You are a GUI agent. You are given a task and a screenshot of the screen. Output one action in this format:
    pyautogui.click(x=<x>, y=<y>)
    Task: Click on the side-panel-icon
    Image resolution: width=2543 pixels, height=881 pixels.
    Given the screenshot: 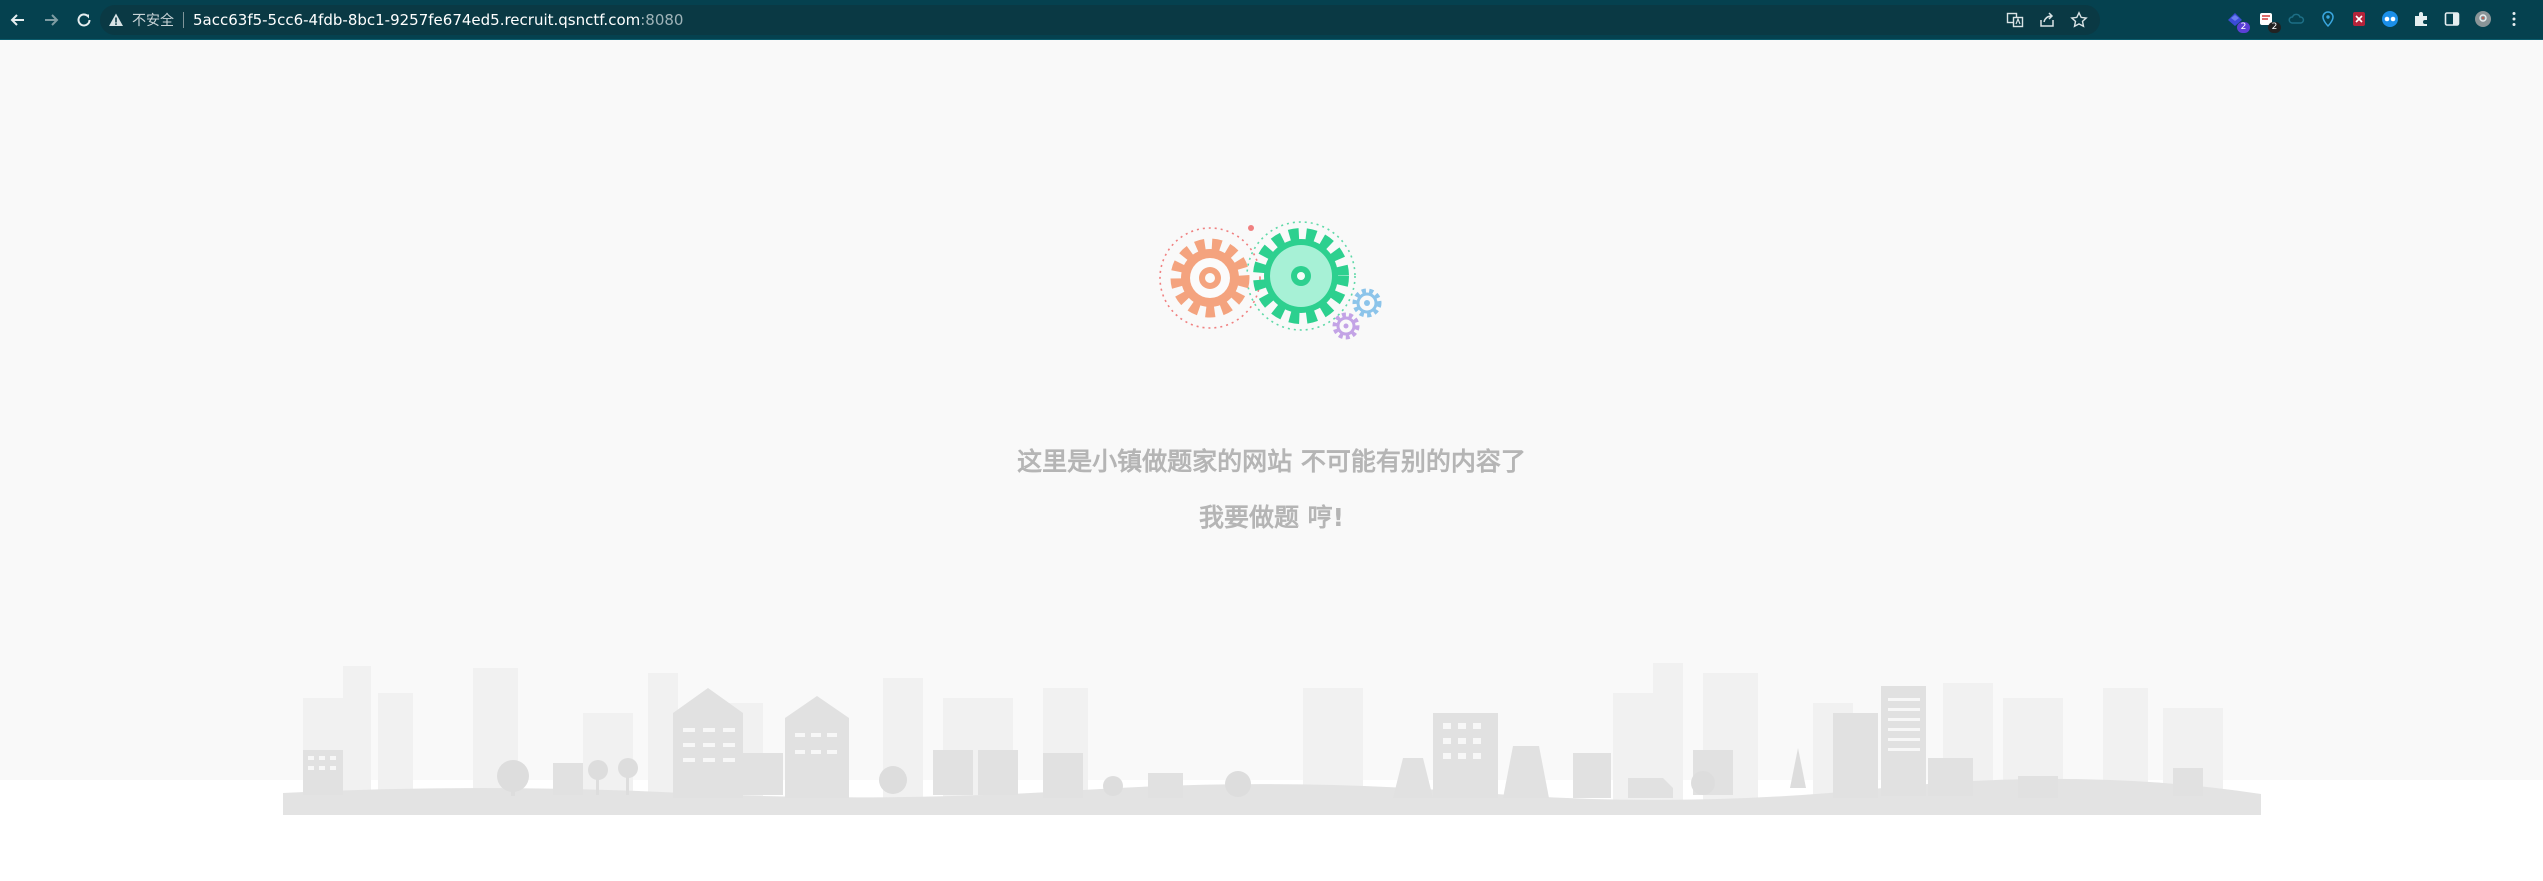 What is the action you would take?
    pyautogui.click(x=2452, y=19)
    